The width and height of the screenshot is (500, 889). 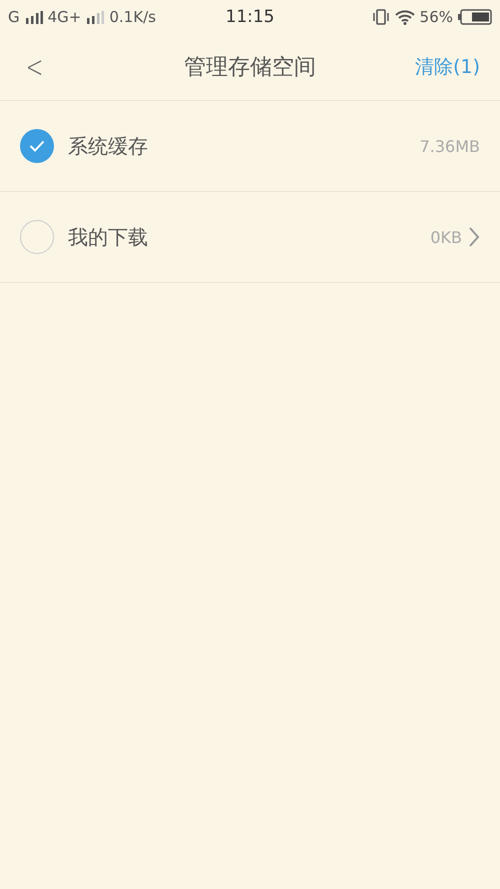 What do you see at coordinates (108, 146) in the screenshot?
I see `item-label: 系统缓存` at bounding box center [108, 146].